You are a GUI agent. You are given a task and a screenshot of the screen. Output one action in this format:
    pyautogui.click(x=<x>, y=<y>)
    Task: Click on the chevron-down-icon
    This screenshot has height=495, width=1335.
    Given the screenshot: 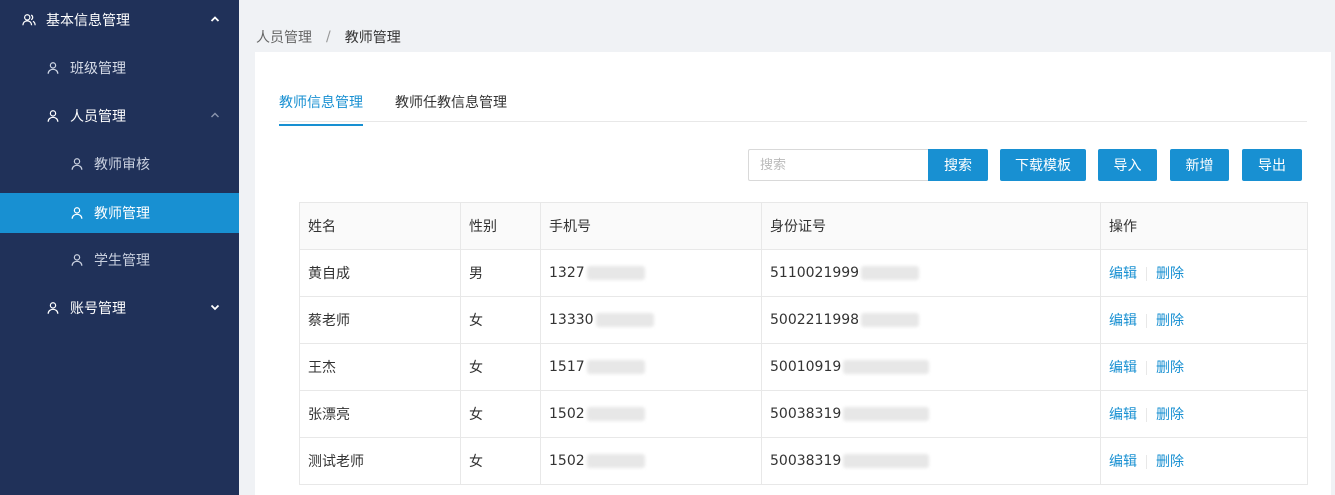 What is the action you would take?
    pyautogui.click(x=215, y=307)
    